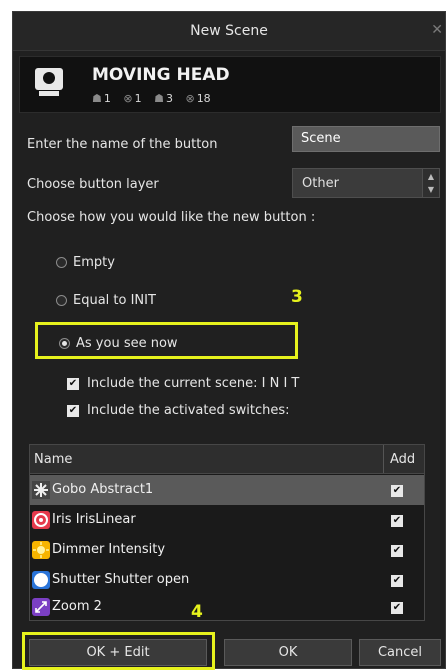 Image resolution: width=446 pixels, height=670 pixels. I want to click on table-header: Name Add, so click(227, 459).